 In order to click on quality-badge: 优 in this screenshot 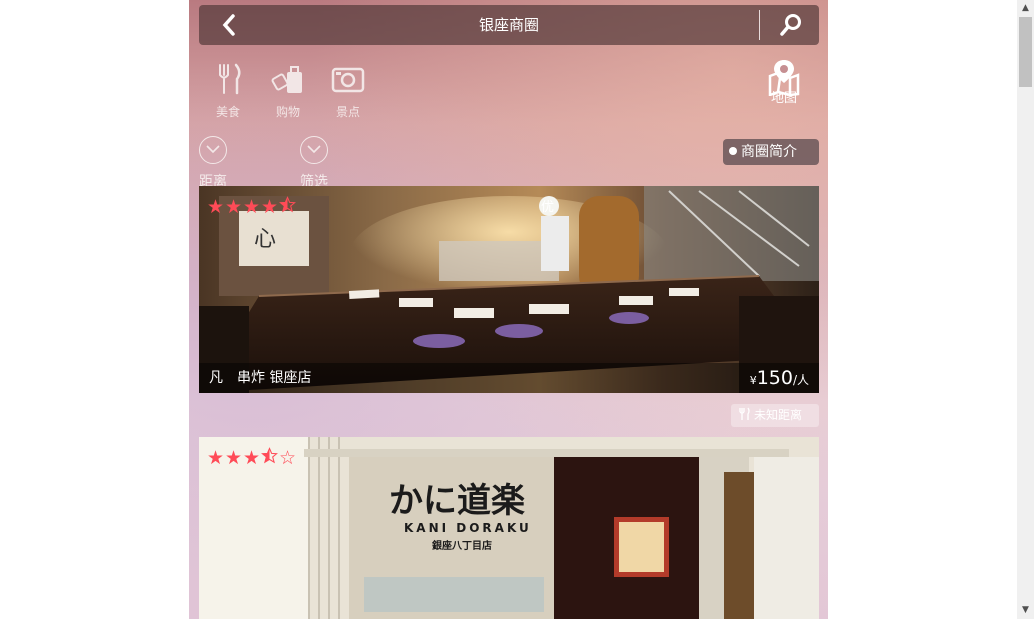, I will do `click(548, 207)`.